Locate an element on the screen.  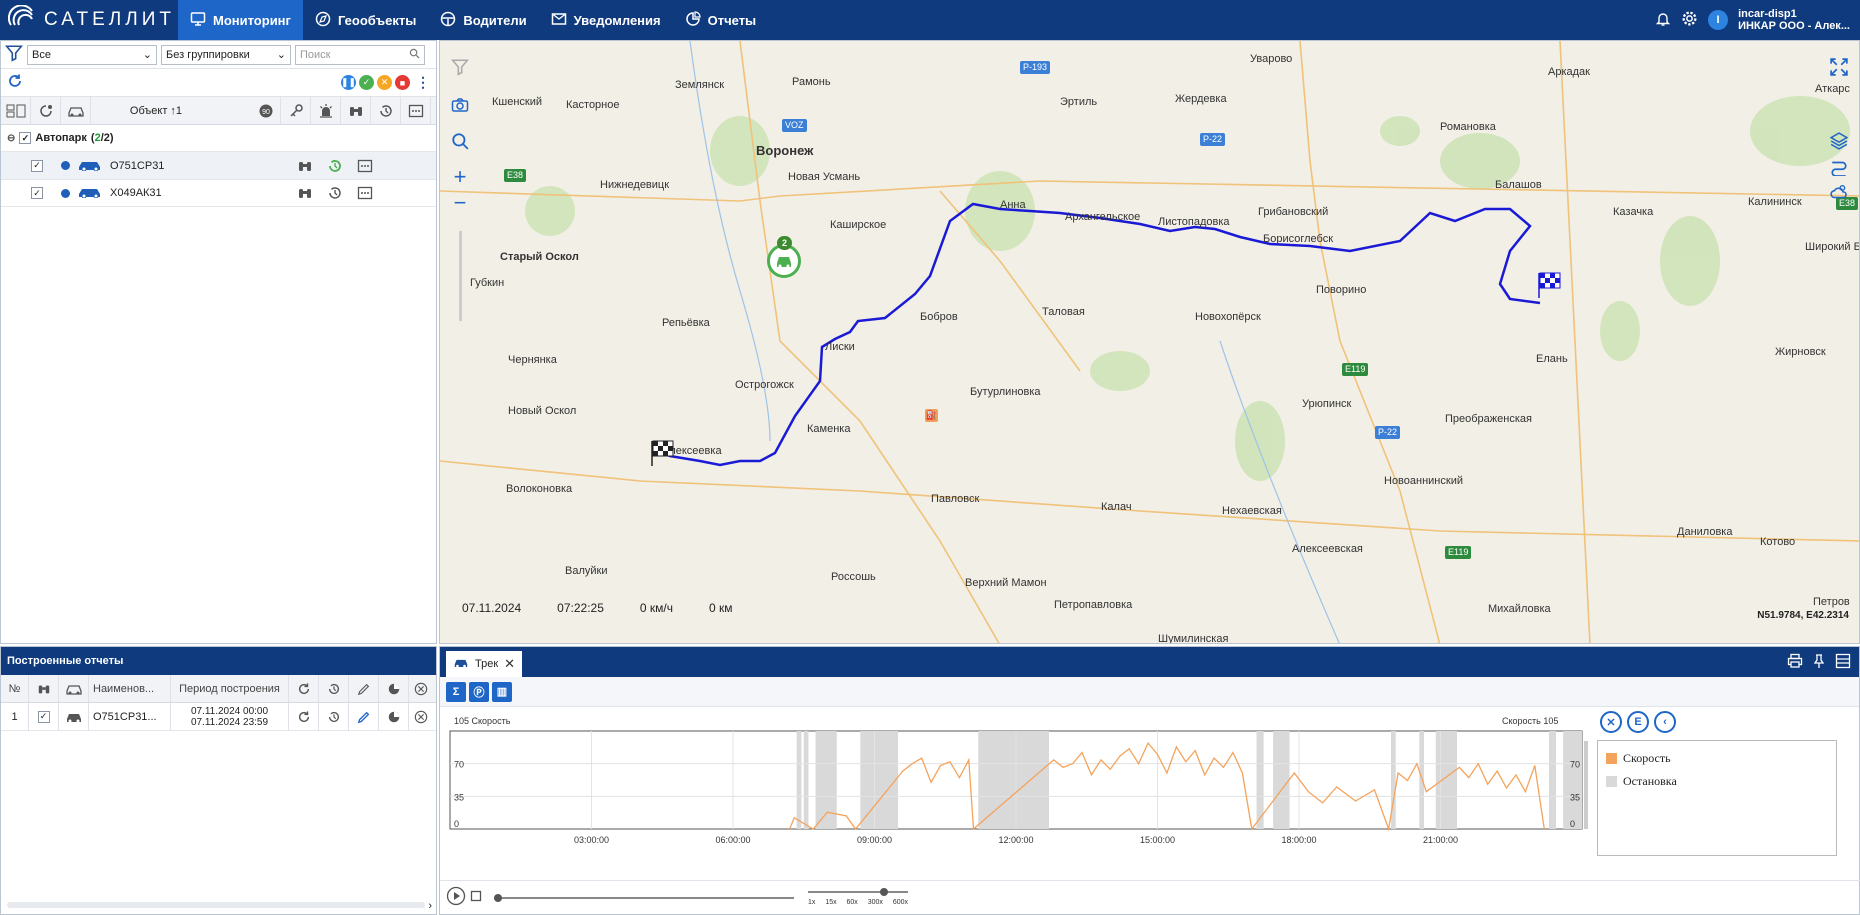
list-item: ✓ О751СР31 is located at coordinates (218, 165).